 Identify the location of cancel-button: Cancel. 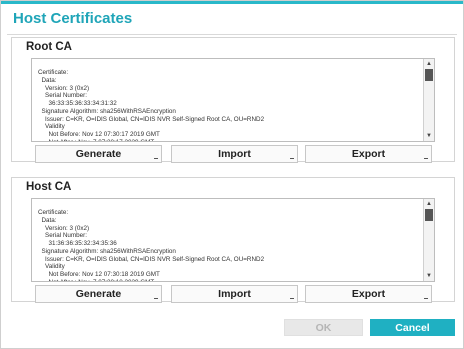
(412, 327).